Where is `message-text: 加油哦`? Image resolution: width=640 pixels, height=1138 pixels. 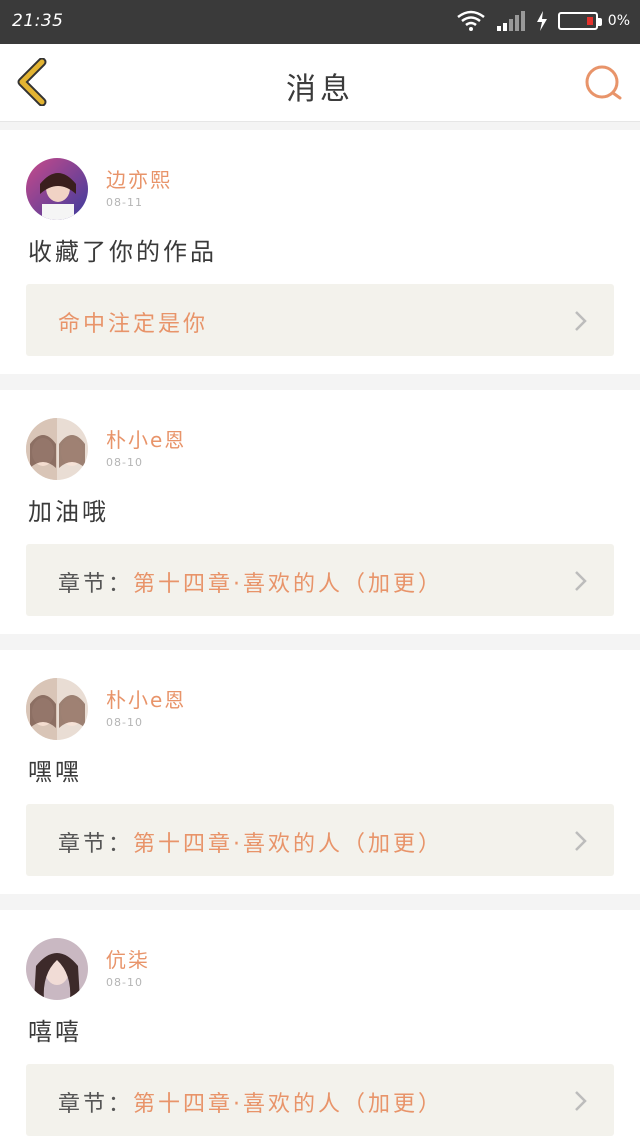 message-text: 加油哦 is located at coordinates (68, 512).